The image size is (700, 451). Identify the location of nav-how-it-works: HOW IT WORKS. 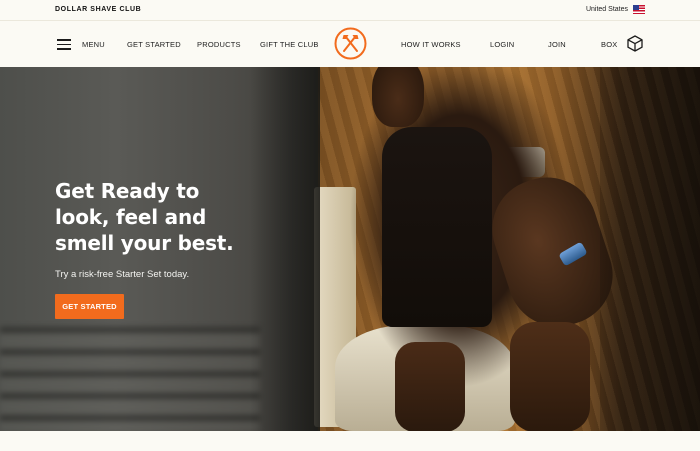
(431, 44).